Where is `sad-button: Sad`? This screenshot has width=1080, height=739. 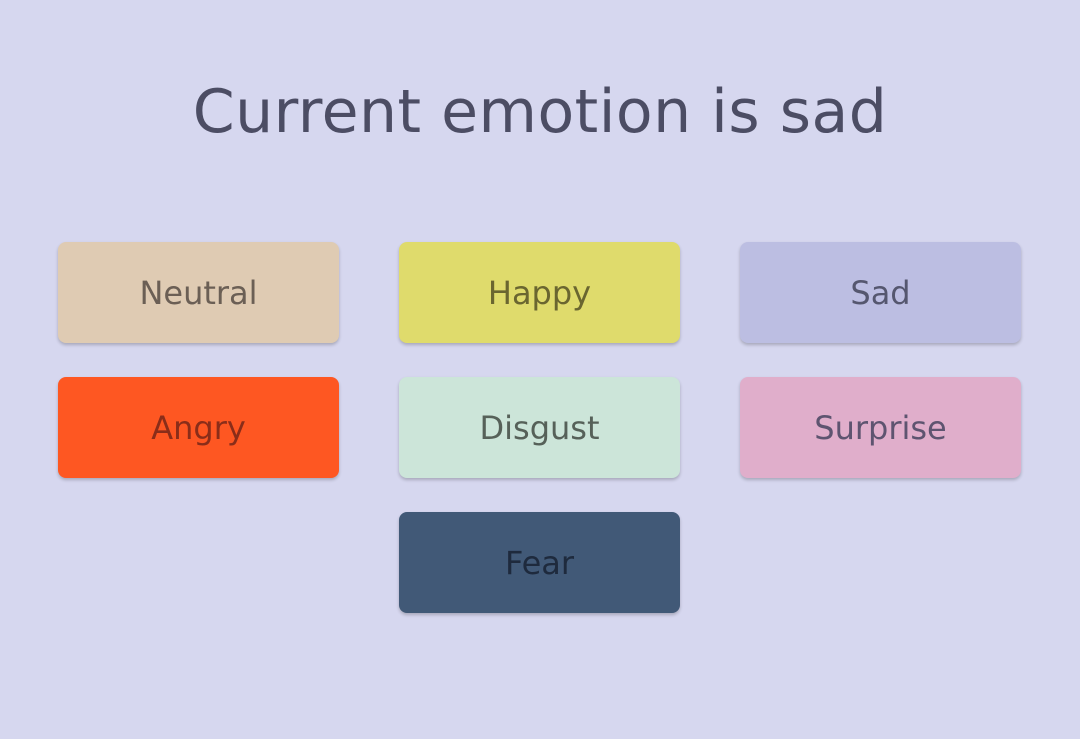 sad-button: Sad is located at coordinates (880, 292).